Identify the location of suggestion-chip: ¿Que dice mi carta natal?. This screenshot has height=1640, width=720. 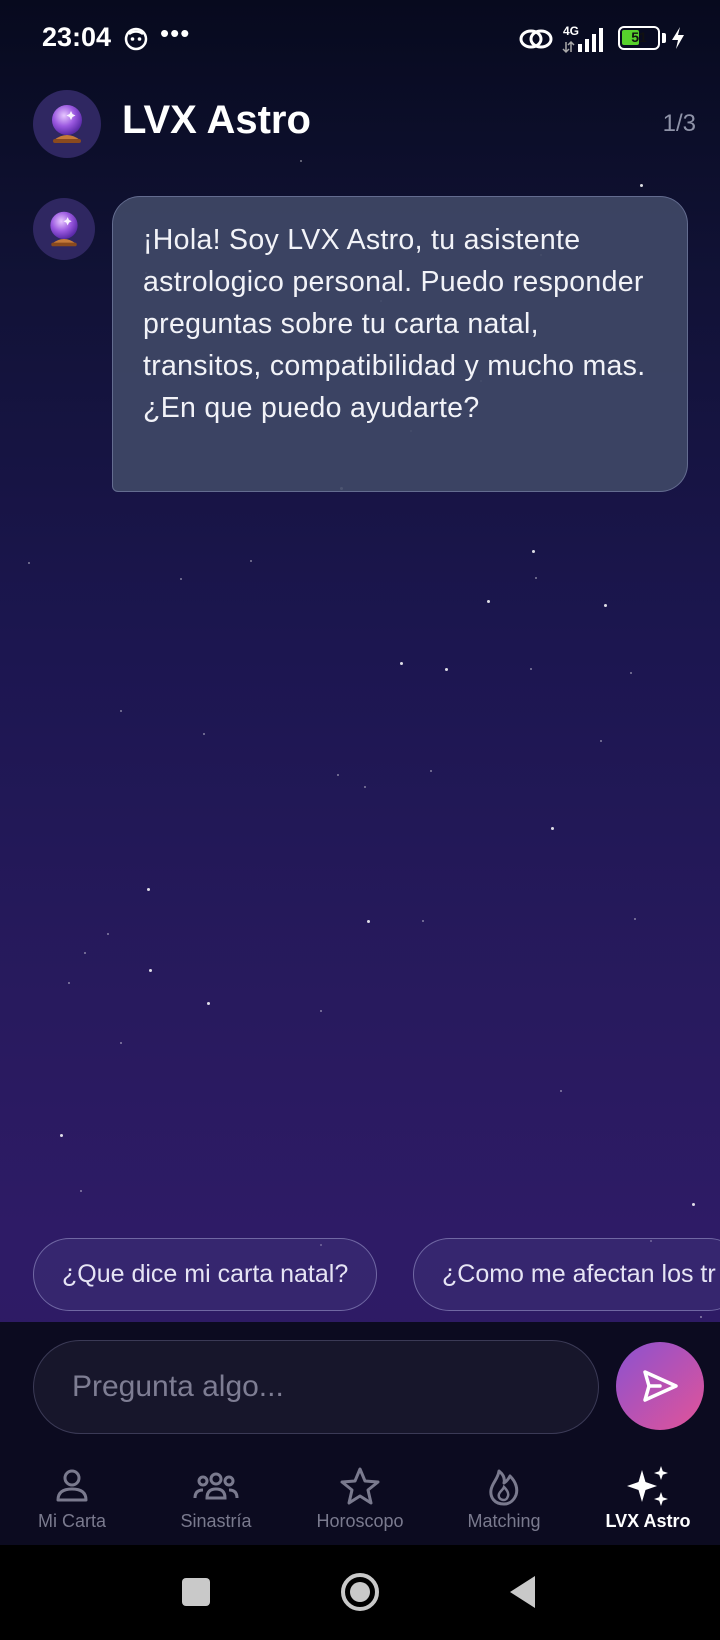
(205, 1274).